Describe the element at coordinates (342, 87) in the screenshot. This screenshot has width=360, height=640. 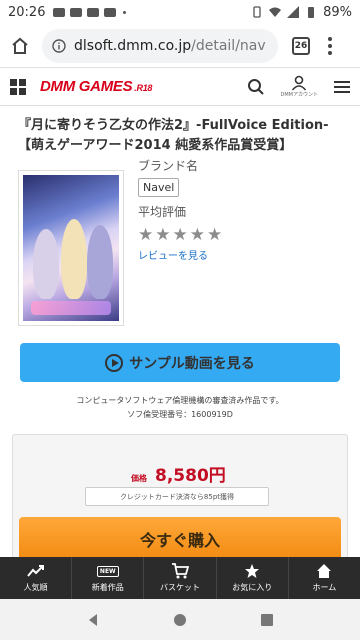
I see `hamburger-menu-icon` at that location.